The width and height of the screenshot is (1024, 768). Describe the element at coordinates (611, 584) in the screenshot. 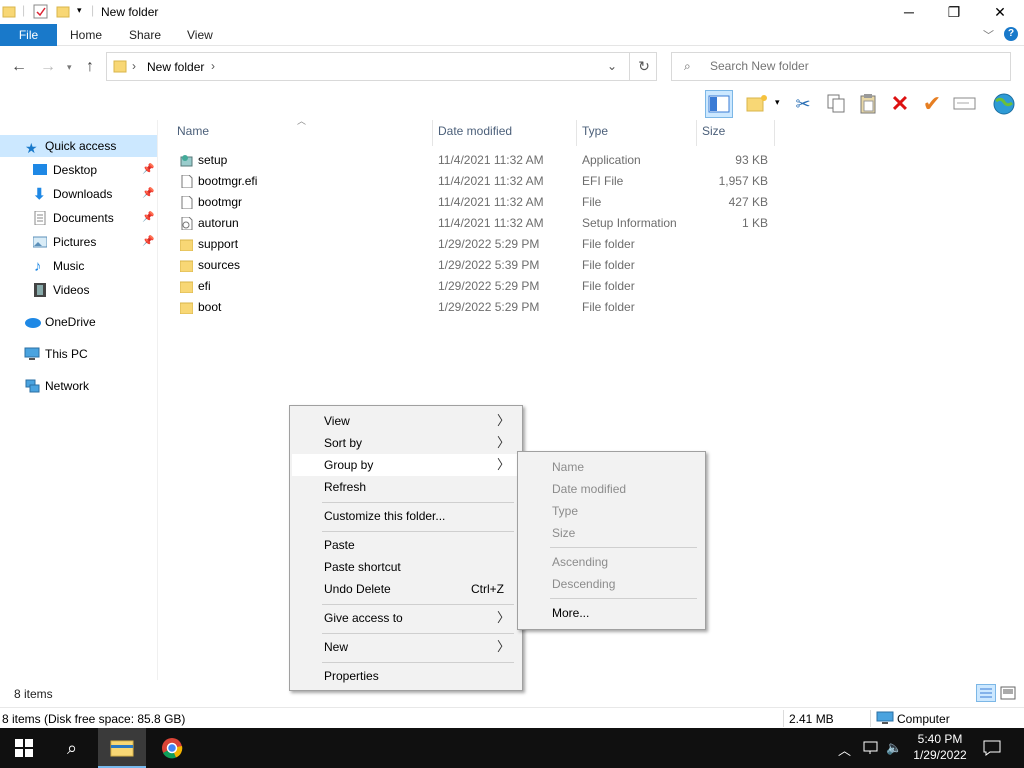

I see `submenu-item-descending: Descending` at that location.